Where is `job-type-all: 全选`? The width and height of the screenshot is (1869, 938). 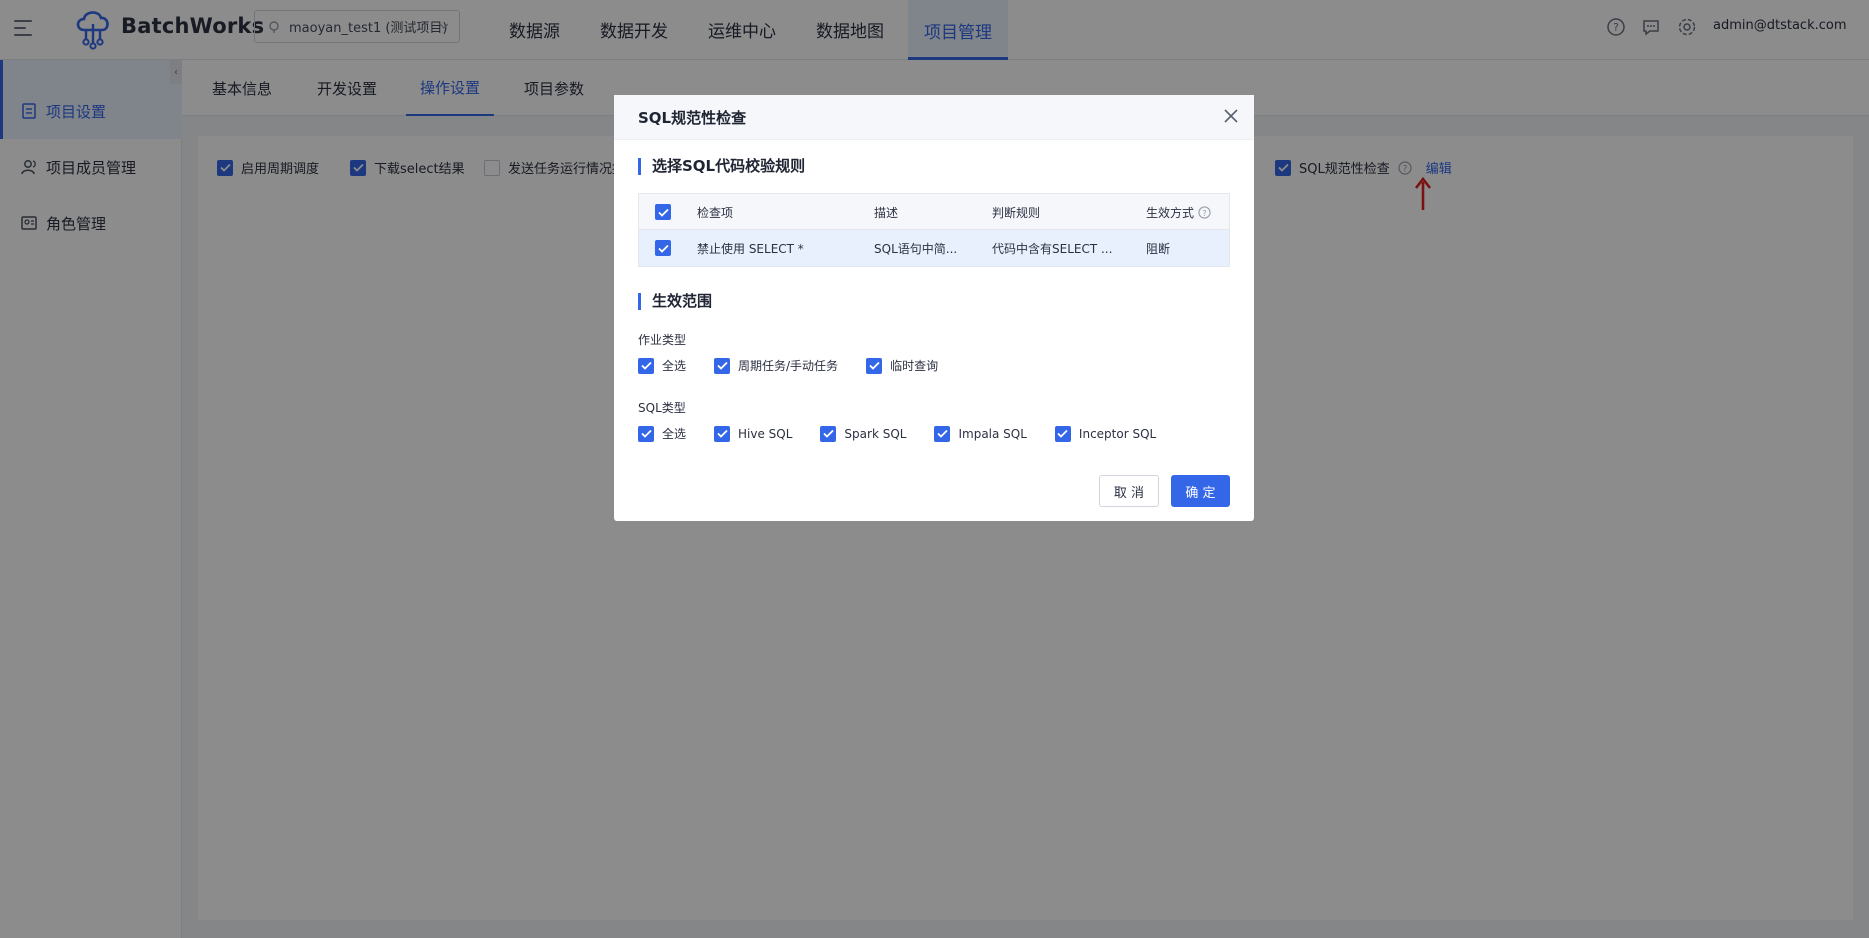
job-type-all: 全选 is located at coordinates (662, 365).